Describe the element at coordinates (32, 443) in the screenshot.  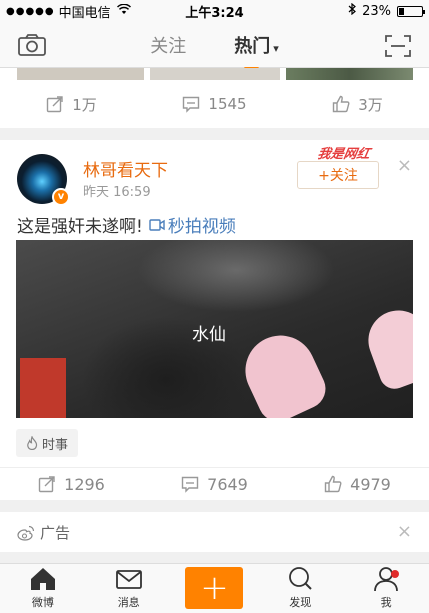
I see `flame-icon` at that location.